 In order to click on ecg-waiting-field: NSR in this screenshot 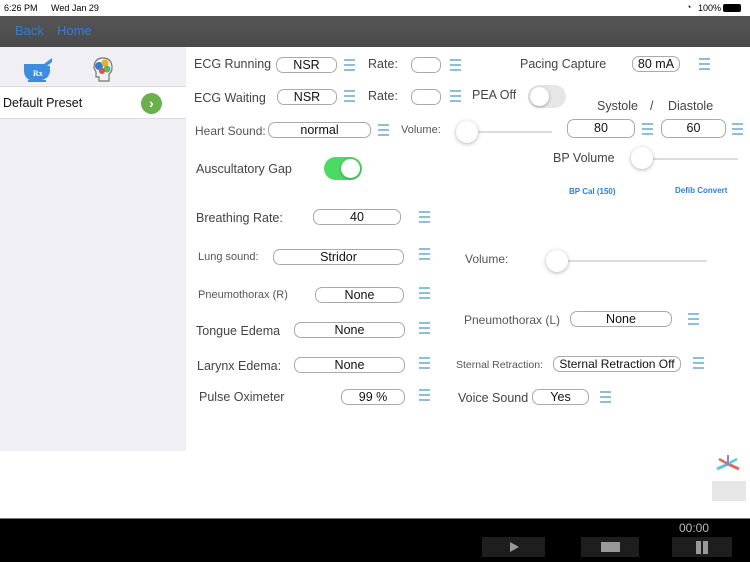, I will do `click(307, 97)`.